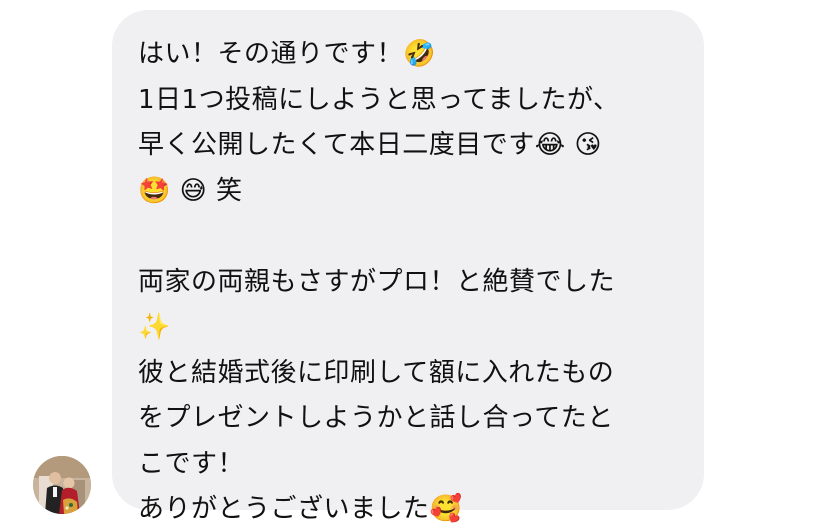 The image size is (828, 527). I want to click on message-line-7: ✨, so click(154, 327).